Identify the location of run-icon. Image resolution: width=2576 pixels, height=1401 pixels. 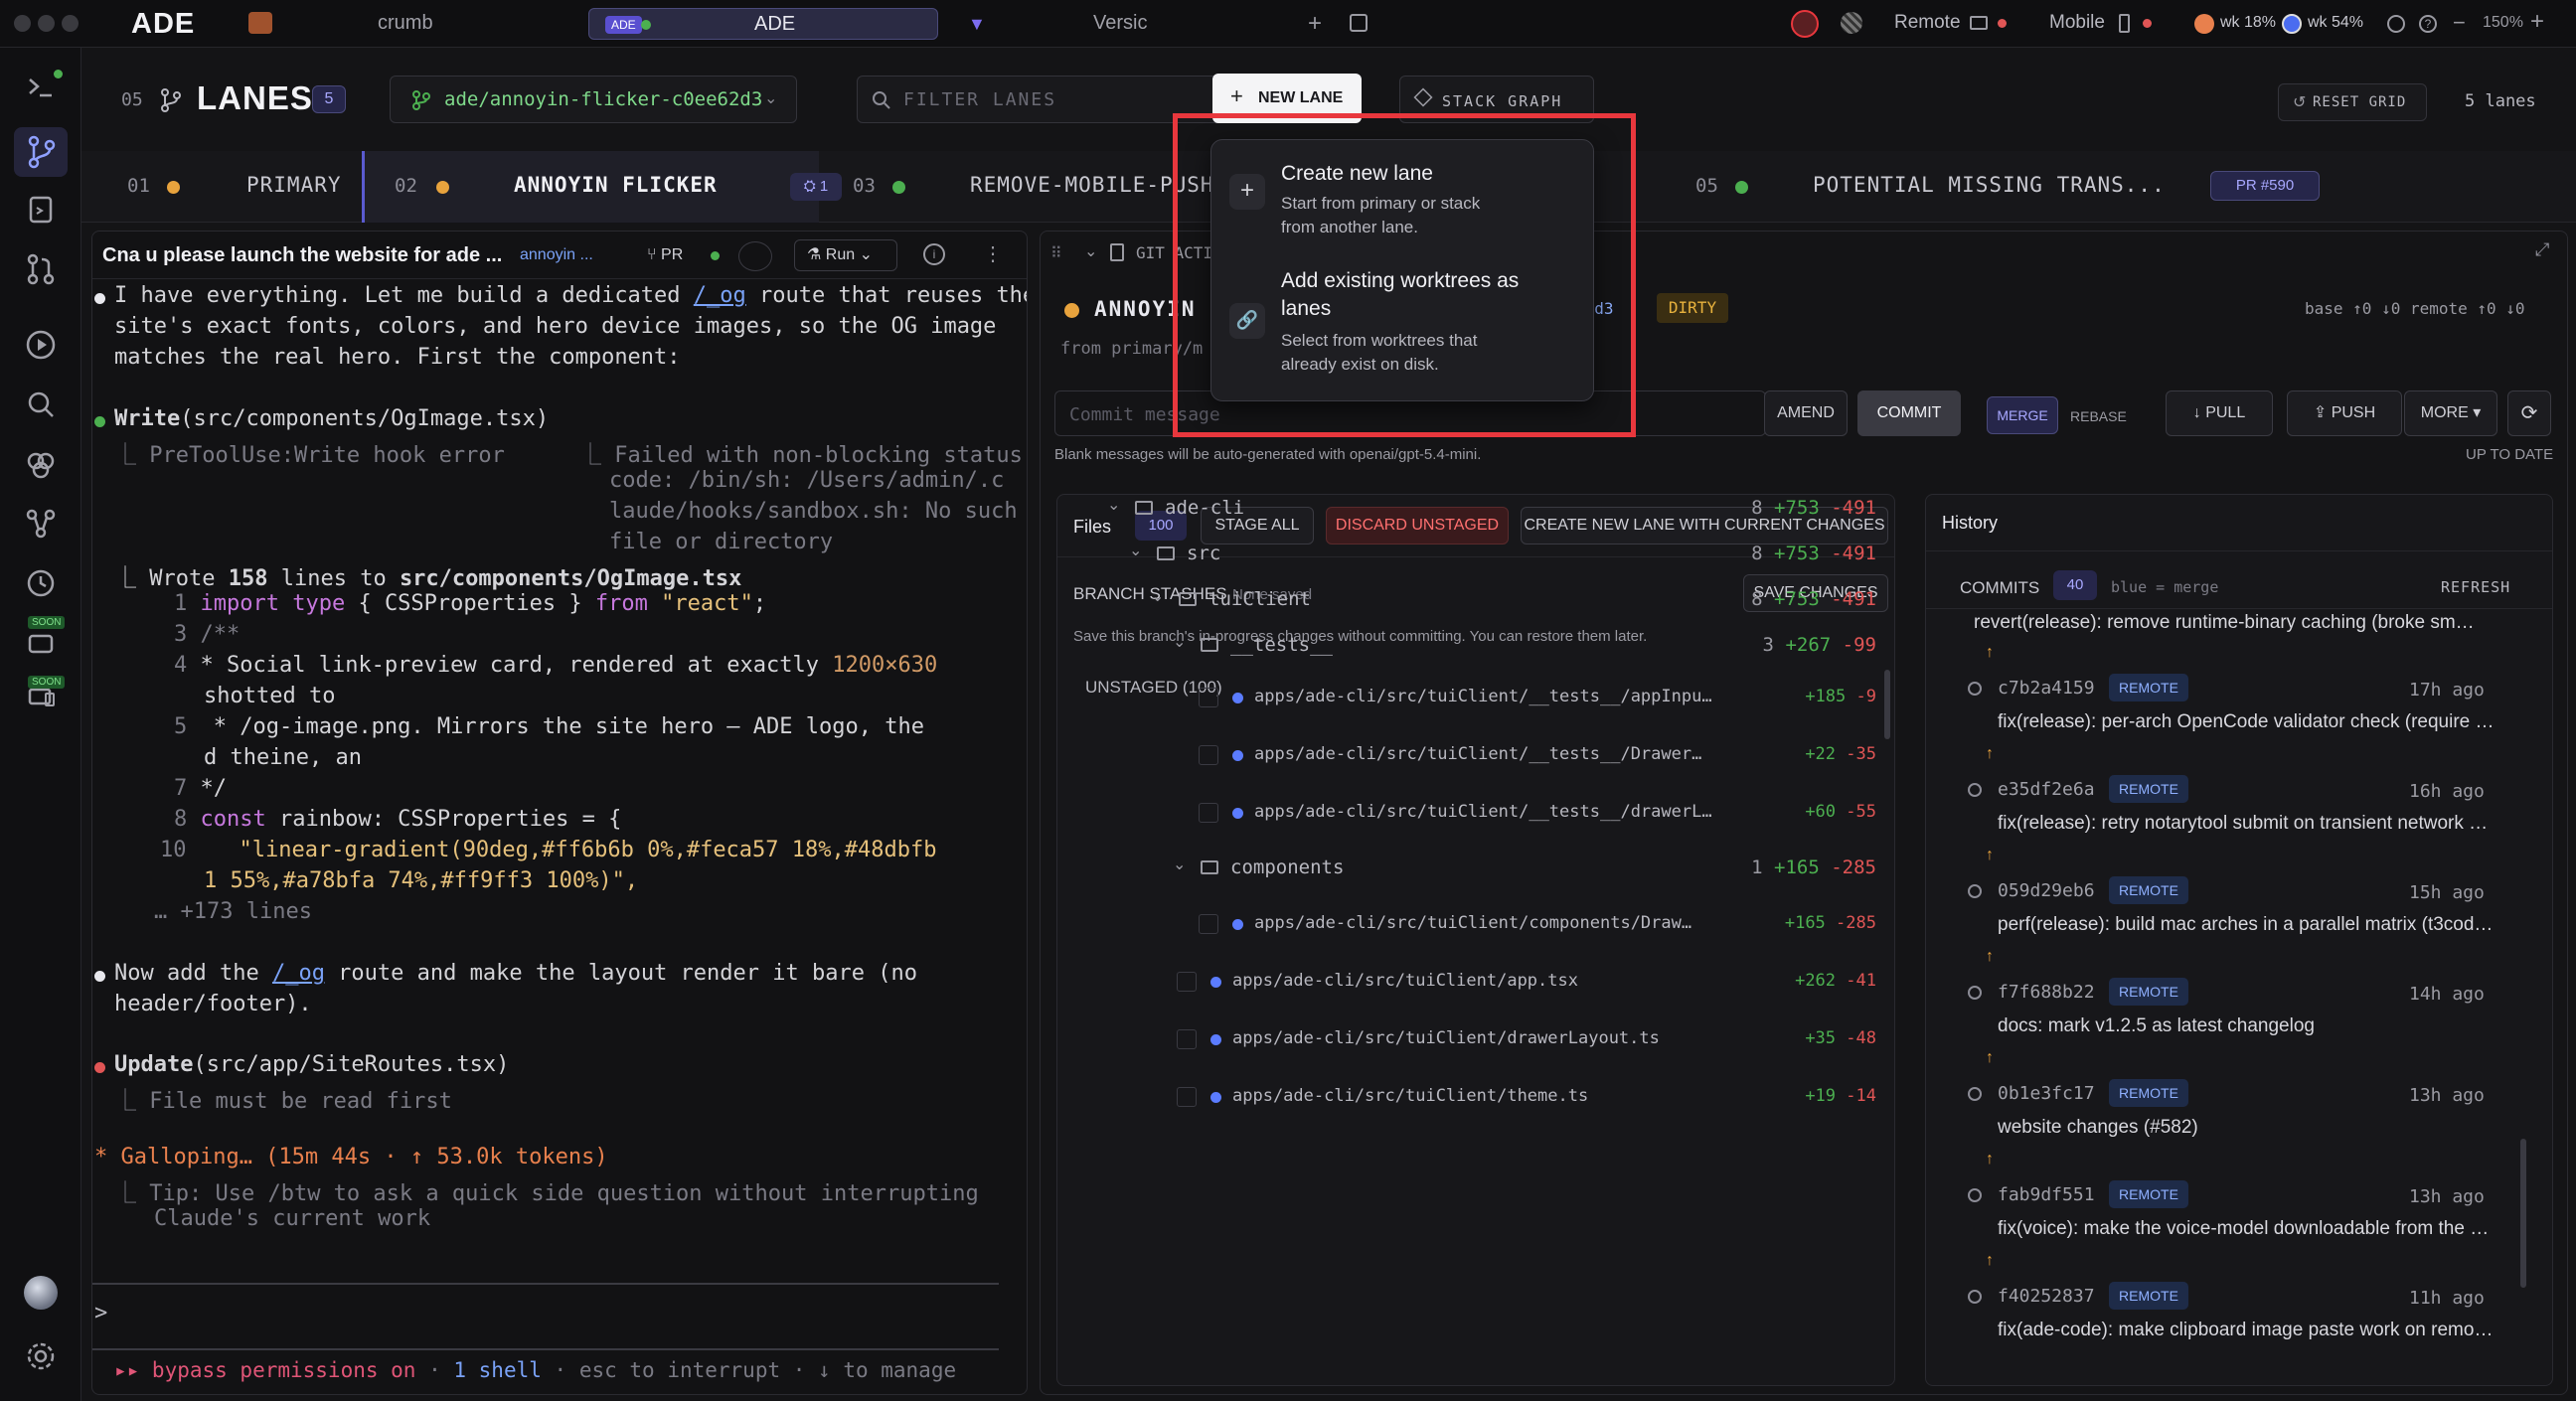
(41, 345).